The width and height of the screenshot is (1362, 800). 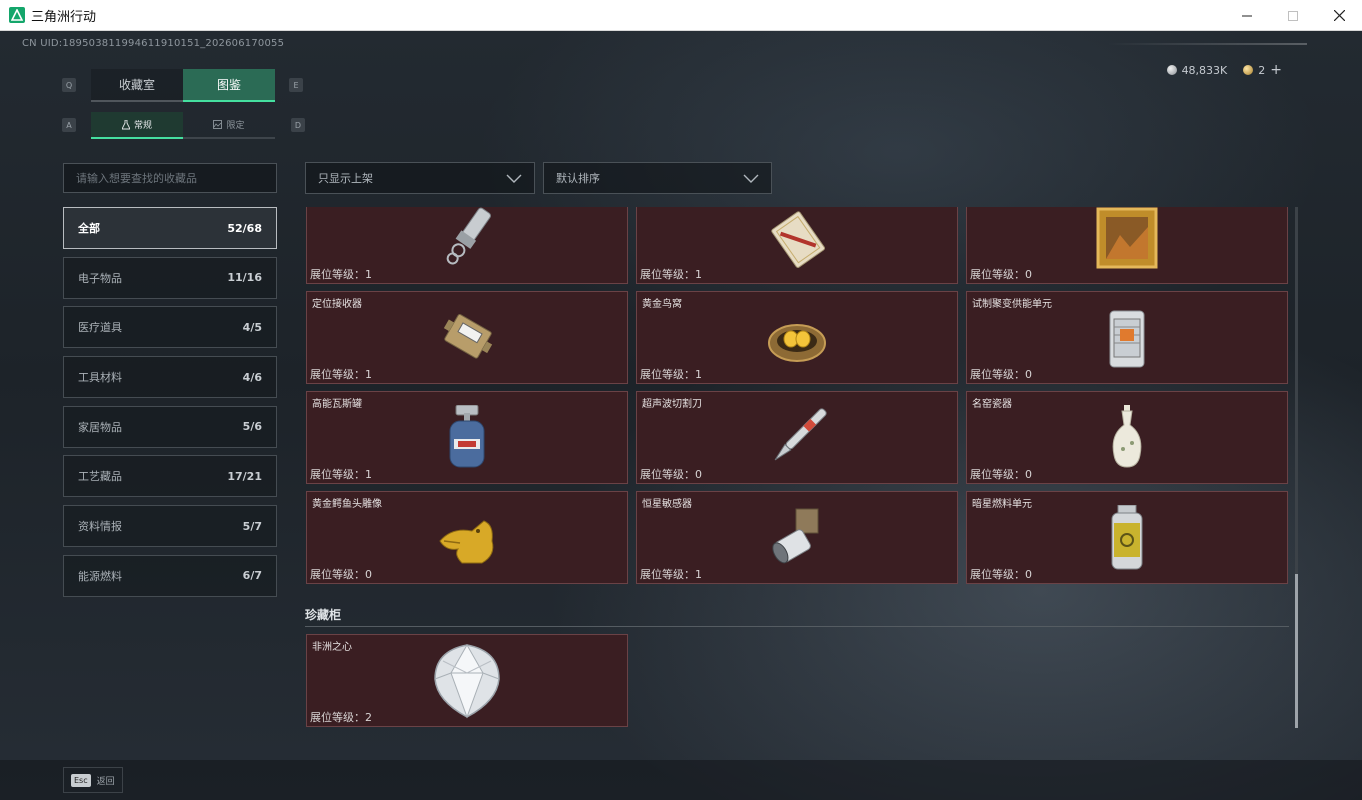 What do you see at coordinates (681, 780) in the screenshot?
I see `bottom-bar` at bounding box center [681, 780].